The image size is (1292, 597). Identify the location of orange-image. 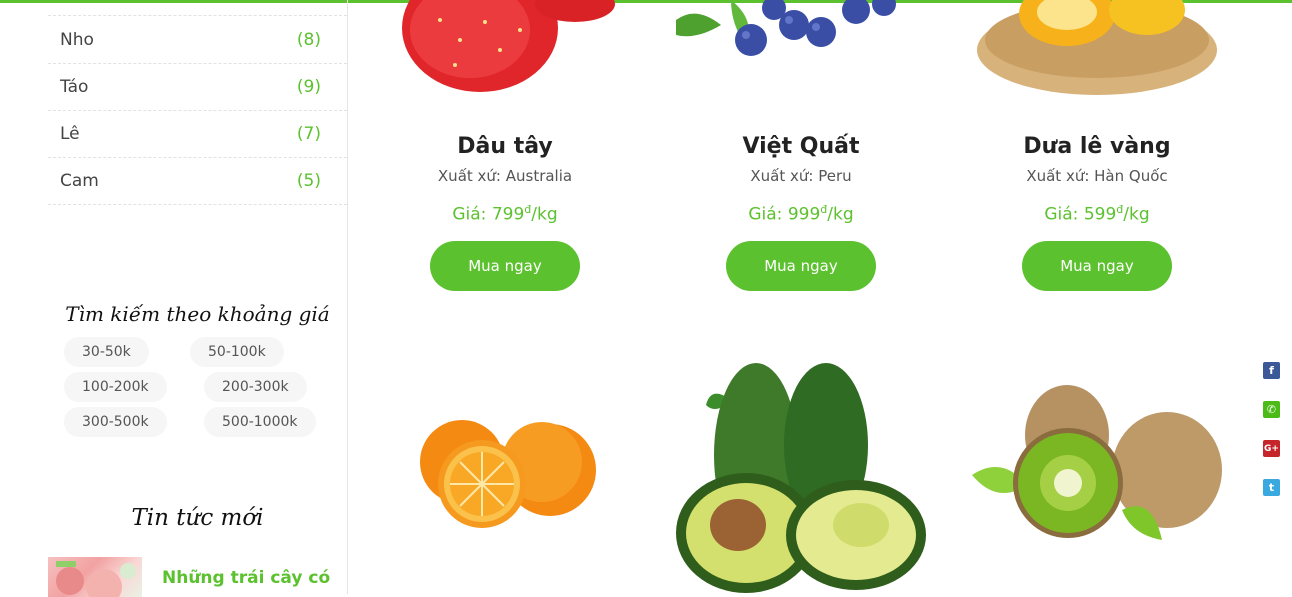
(510, 465).